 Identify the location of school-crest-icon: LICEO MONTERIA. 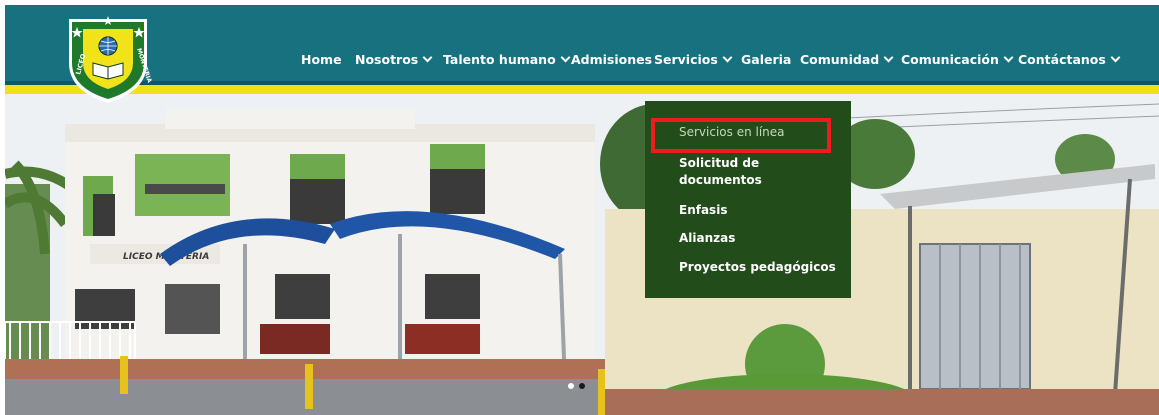
(111, 59).